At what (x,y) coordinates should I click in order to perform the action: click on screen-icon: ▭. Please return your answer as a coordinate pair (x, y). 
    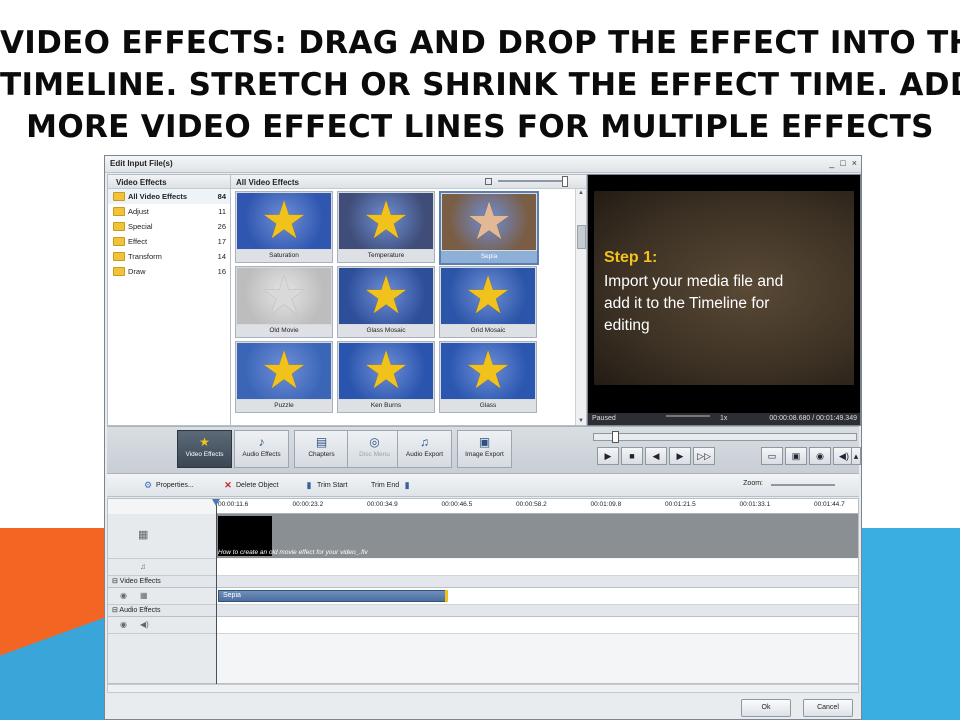
    Looking at the image, I should click on (772, 456).